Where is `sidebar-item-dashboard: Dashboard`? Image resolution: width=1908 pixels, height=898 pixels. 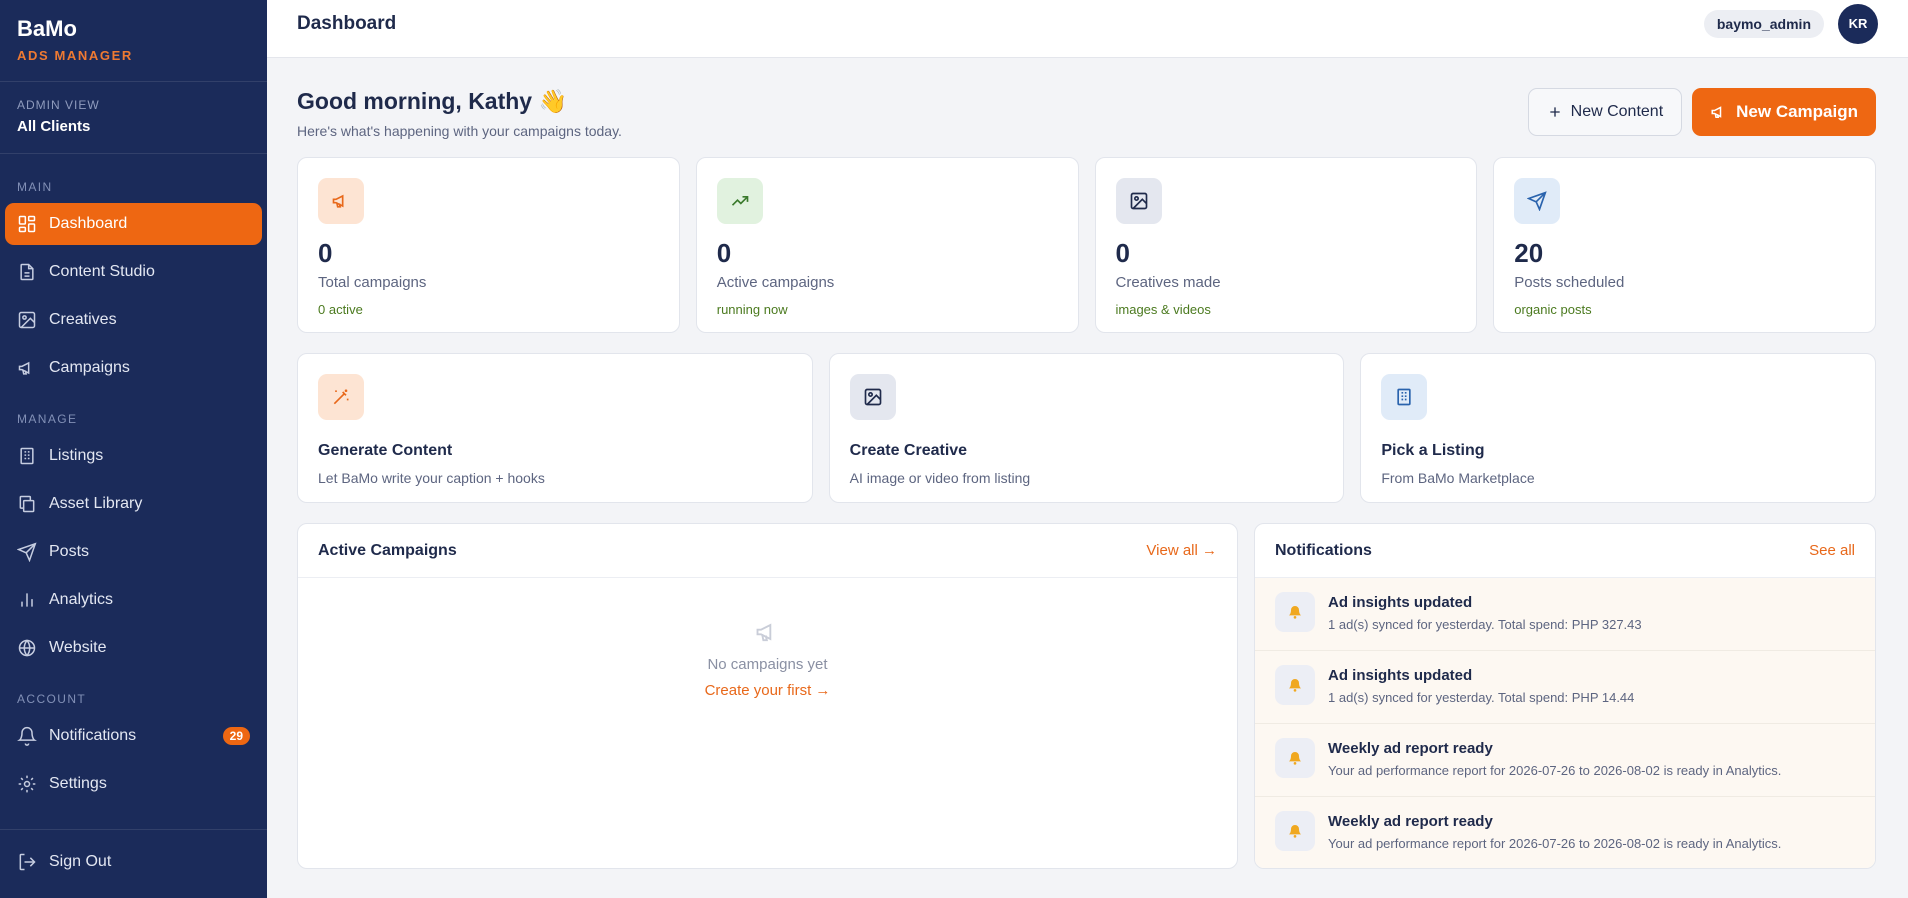
sidebar-item-dashboard: Dashboard is located at coordinates (133, 224).